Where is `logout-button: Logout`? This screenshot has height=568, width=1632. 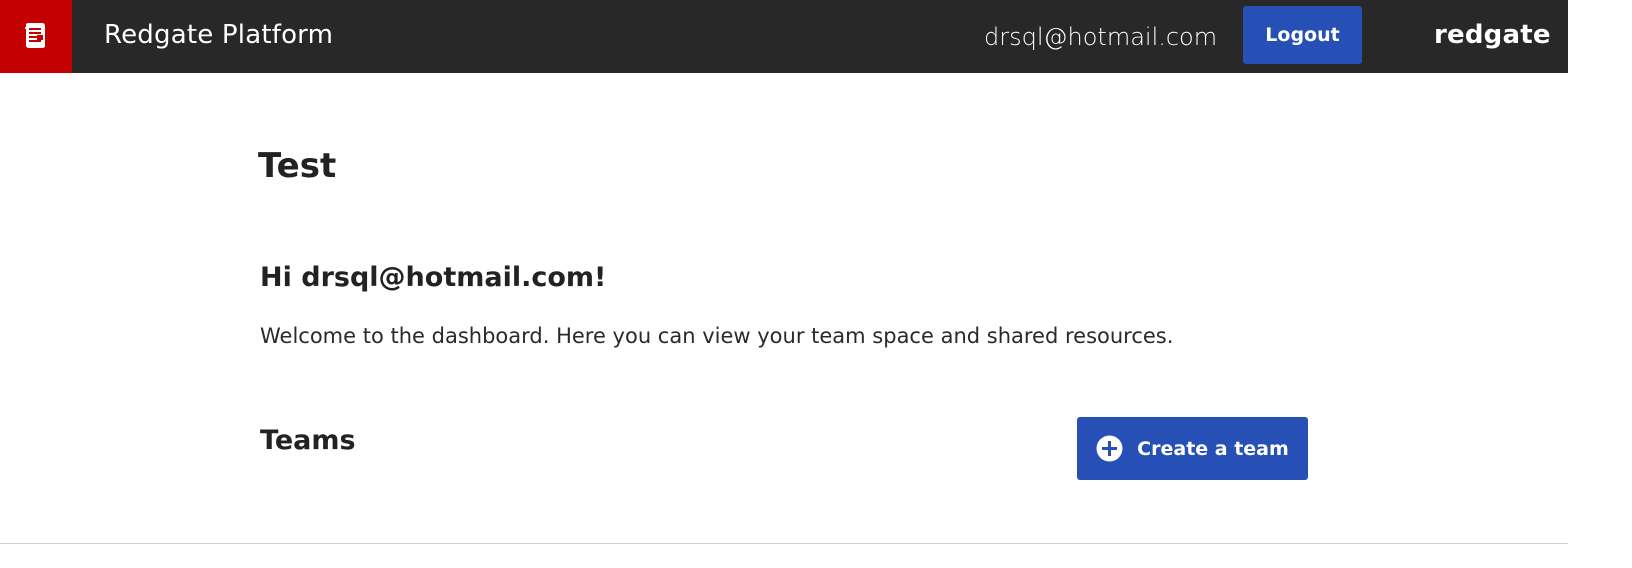 logout-button: Logout is located at coordinates (1302, 35).